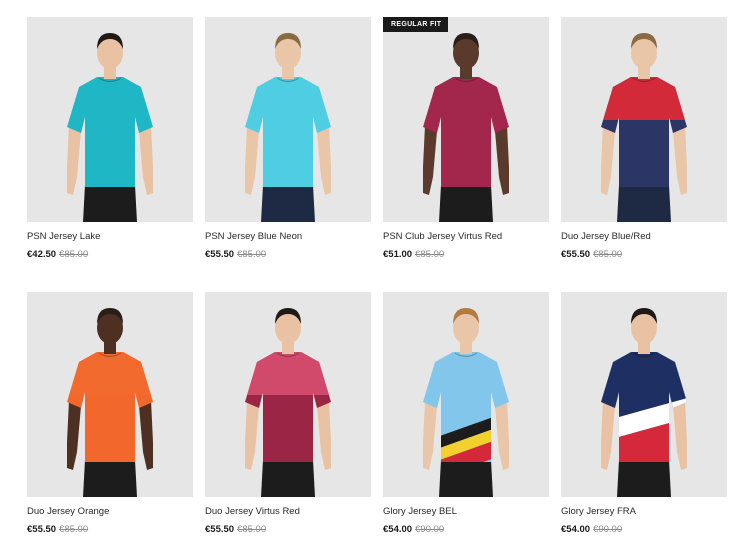  What do you see at coordinates (606, 236) in the screenshot?
I see `product-name: Duo Jersey Blue/Red` at bounding box center [606, 236].